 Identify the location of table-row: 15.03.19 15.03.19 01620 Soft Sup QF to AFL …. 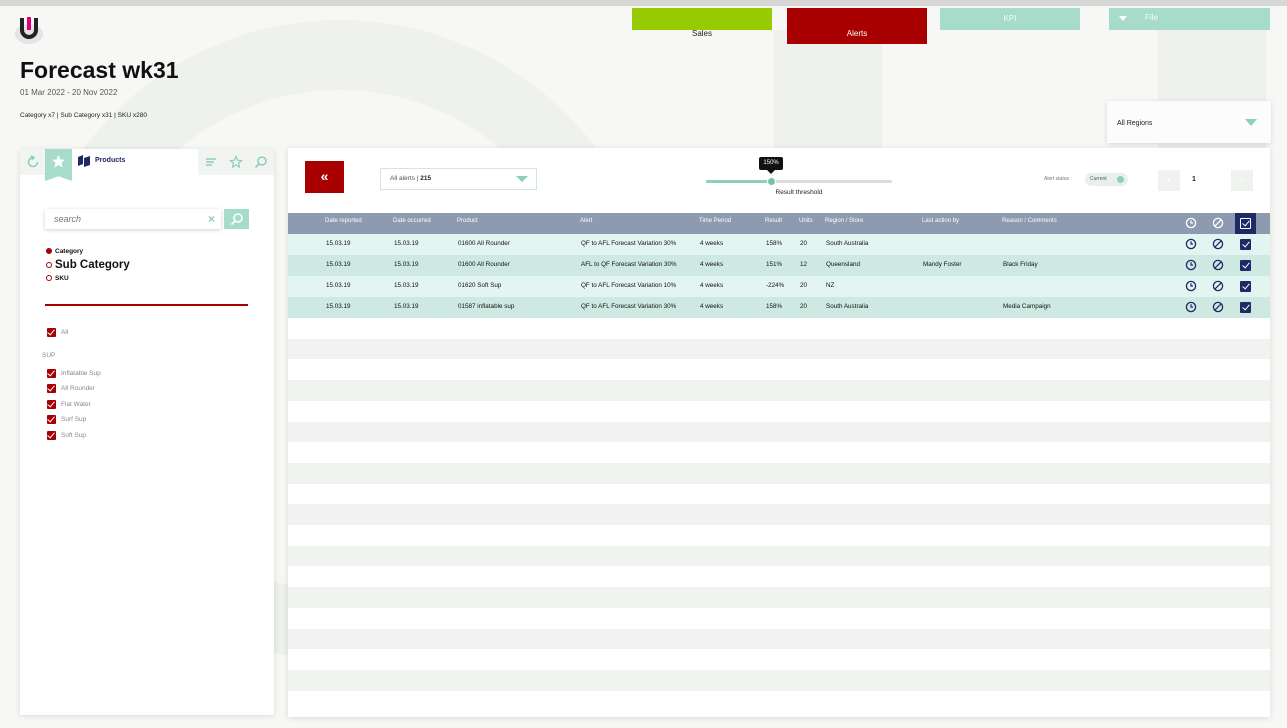
(779, 286).